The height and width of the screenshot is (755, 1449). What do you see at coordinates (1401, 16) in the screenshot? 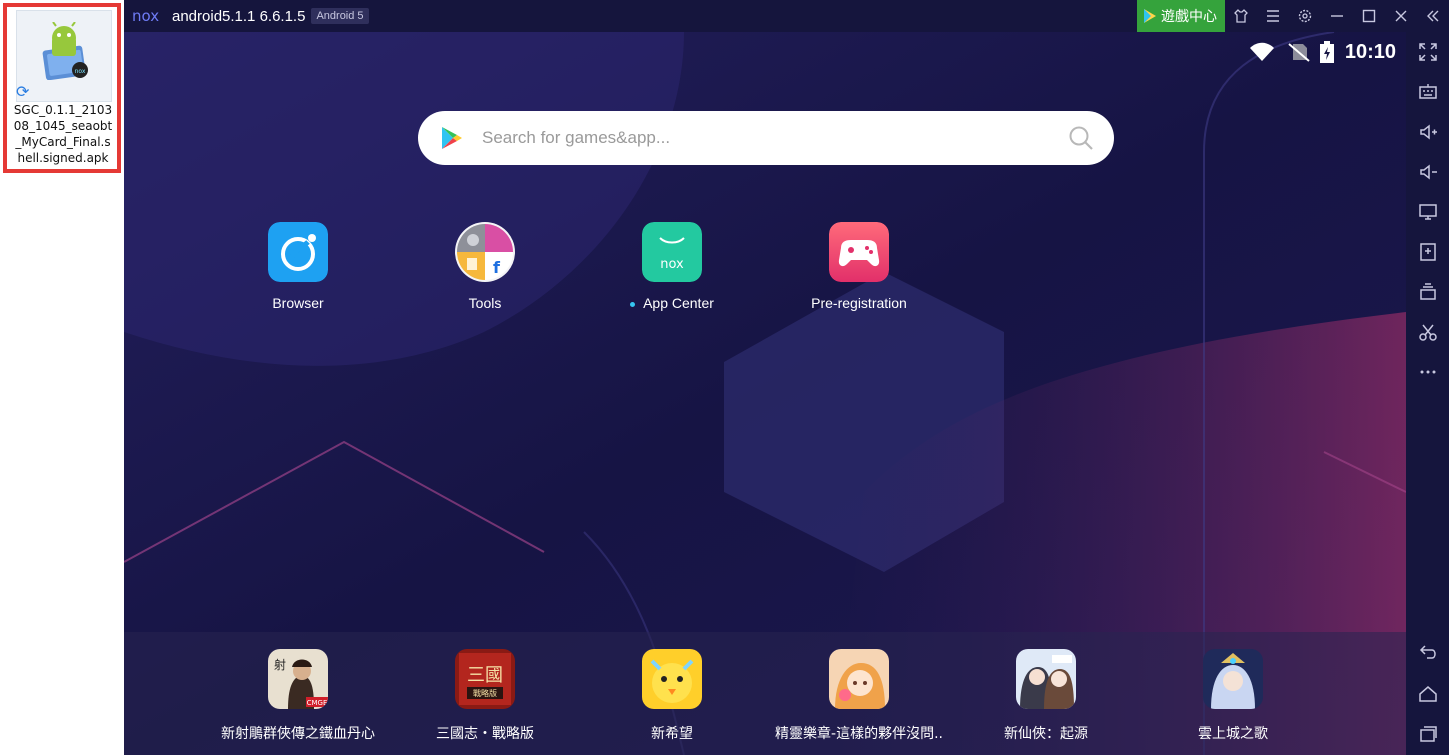
I see `close-icon` at bounding box center [1401, 16].